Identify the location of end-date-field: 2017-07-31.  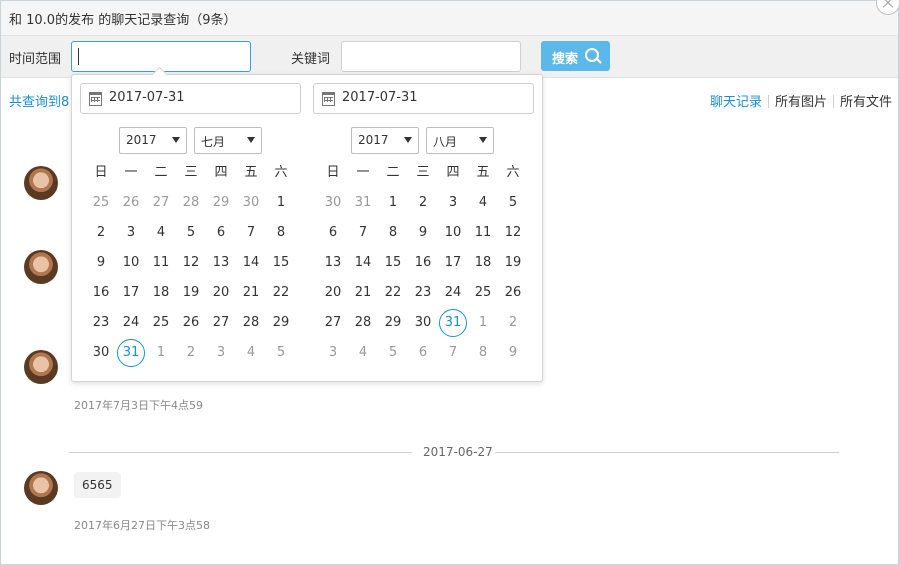
(423, 98).